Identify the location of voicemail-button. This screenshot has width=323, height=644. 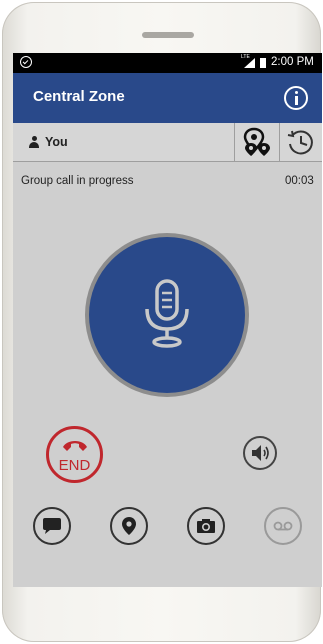
(283, 526).